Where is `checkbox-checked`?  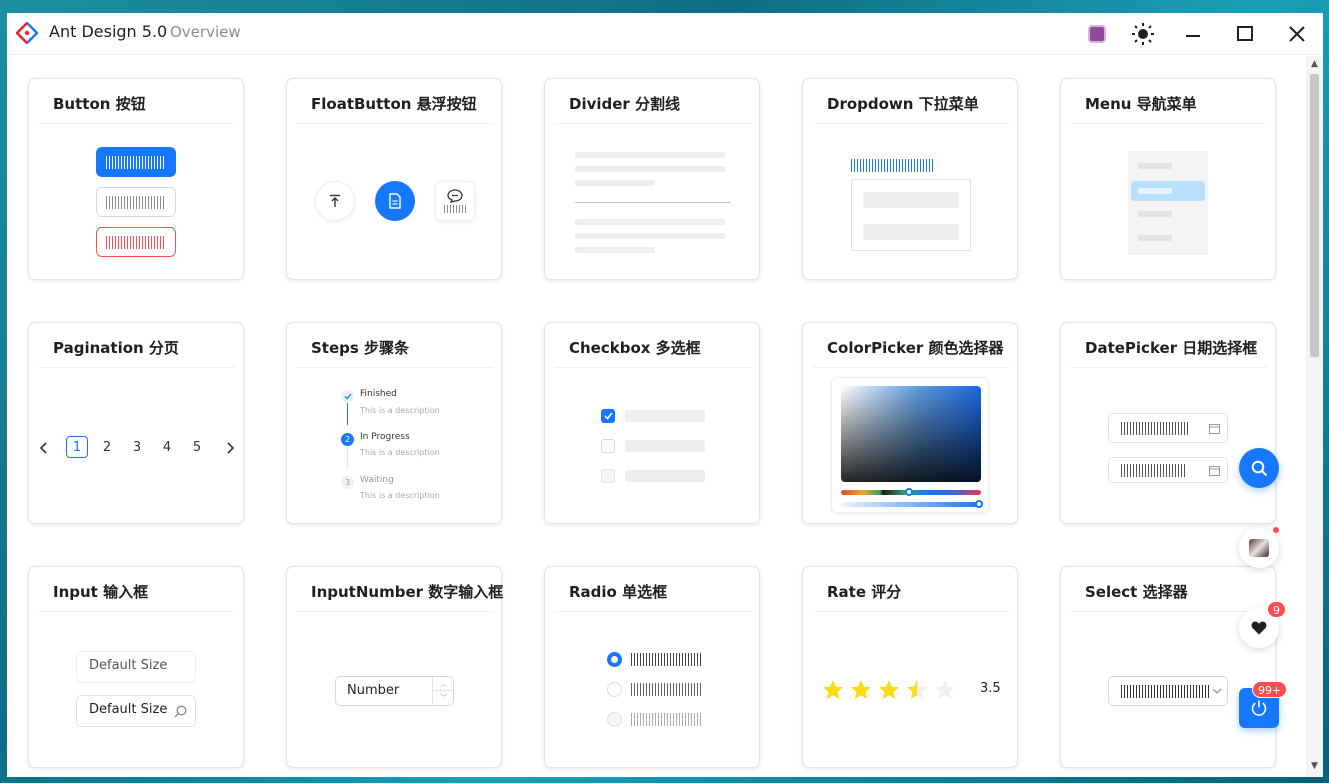
checkbox-checked is located at coordinates (608, 416).